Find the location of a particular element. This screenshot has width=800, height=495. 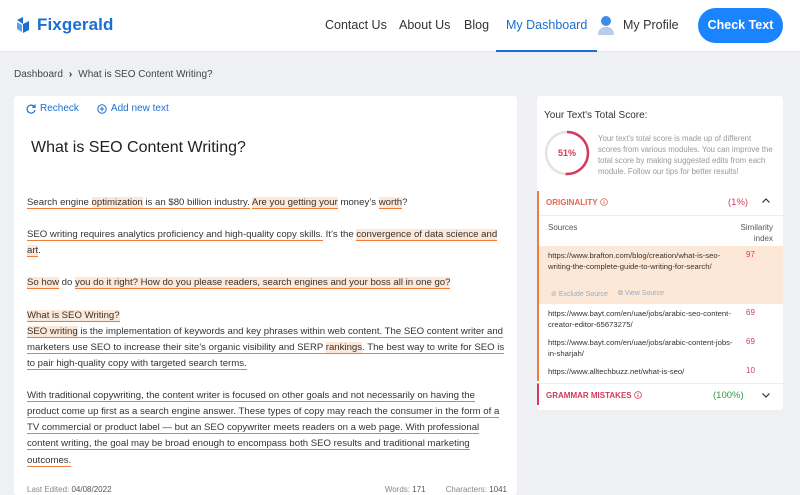

editor-toolbar: Recheck Add new text is located at coordinates (97, 108).